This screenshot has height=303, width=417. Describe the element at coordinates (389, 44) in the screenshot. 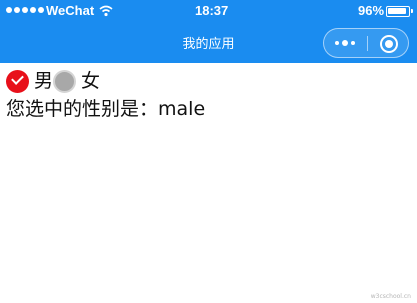

I see `close-target-icon` at that location.